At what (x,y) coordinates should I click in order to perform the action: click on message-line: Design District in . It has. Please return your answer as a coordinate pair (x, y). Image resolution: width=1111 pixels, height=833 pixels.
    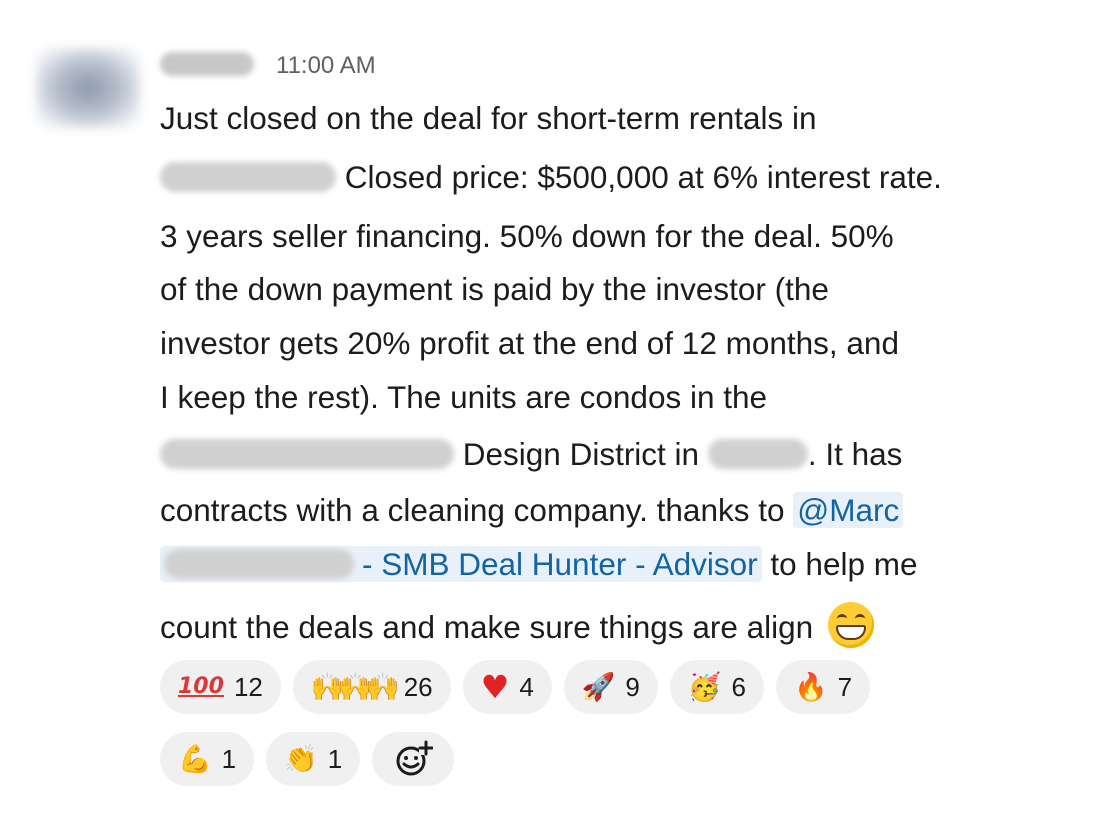
    Looking at the image, I should click on (531, 454).